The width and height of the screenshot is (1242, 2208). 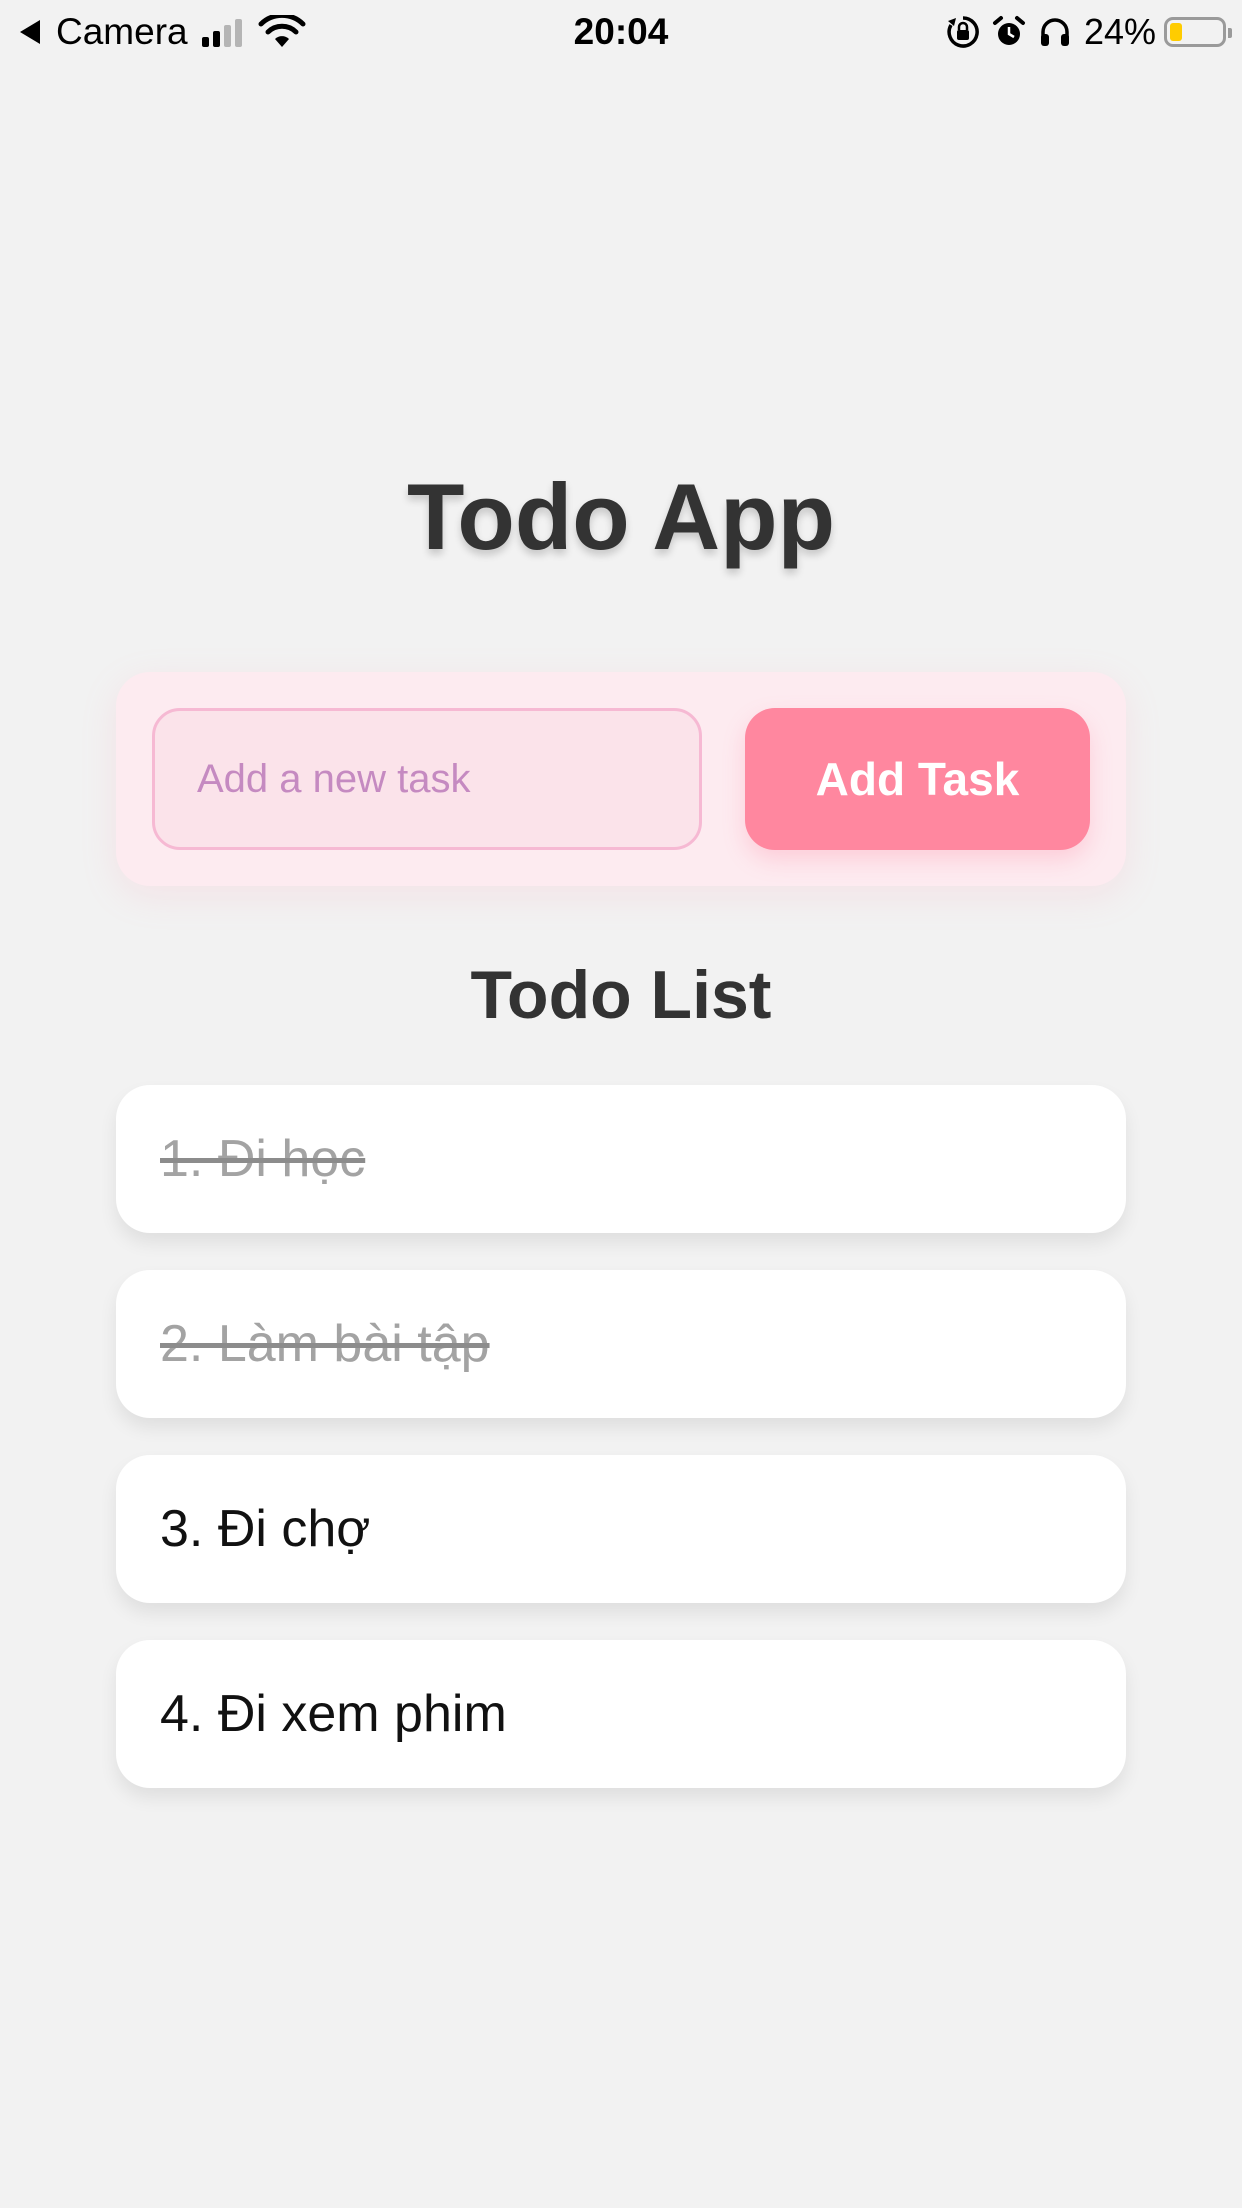 What do you see at coordinates (1176, 32) in the screenshot?
I see `battery-level` at bounding box center [1176, 32].